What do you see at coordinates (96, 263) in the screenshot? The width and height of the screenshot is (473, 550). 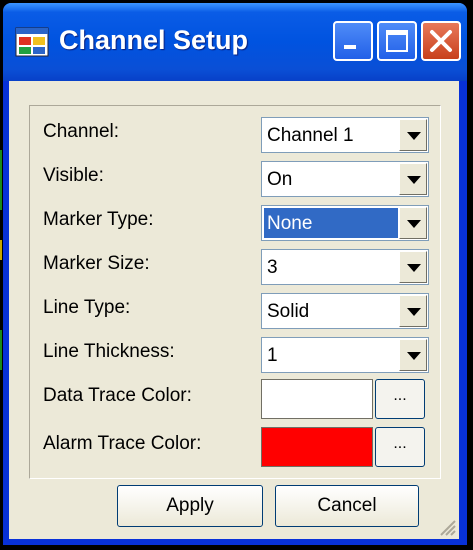 I see `marker-size-label: Marker Size:` at bounding box center [96, 263].